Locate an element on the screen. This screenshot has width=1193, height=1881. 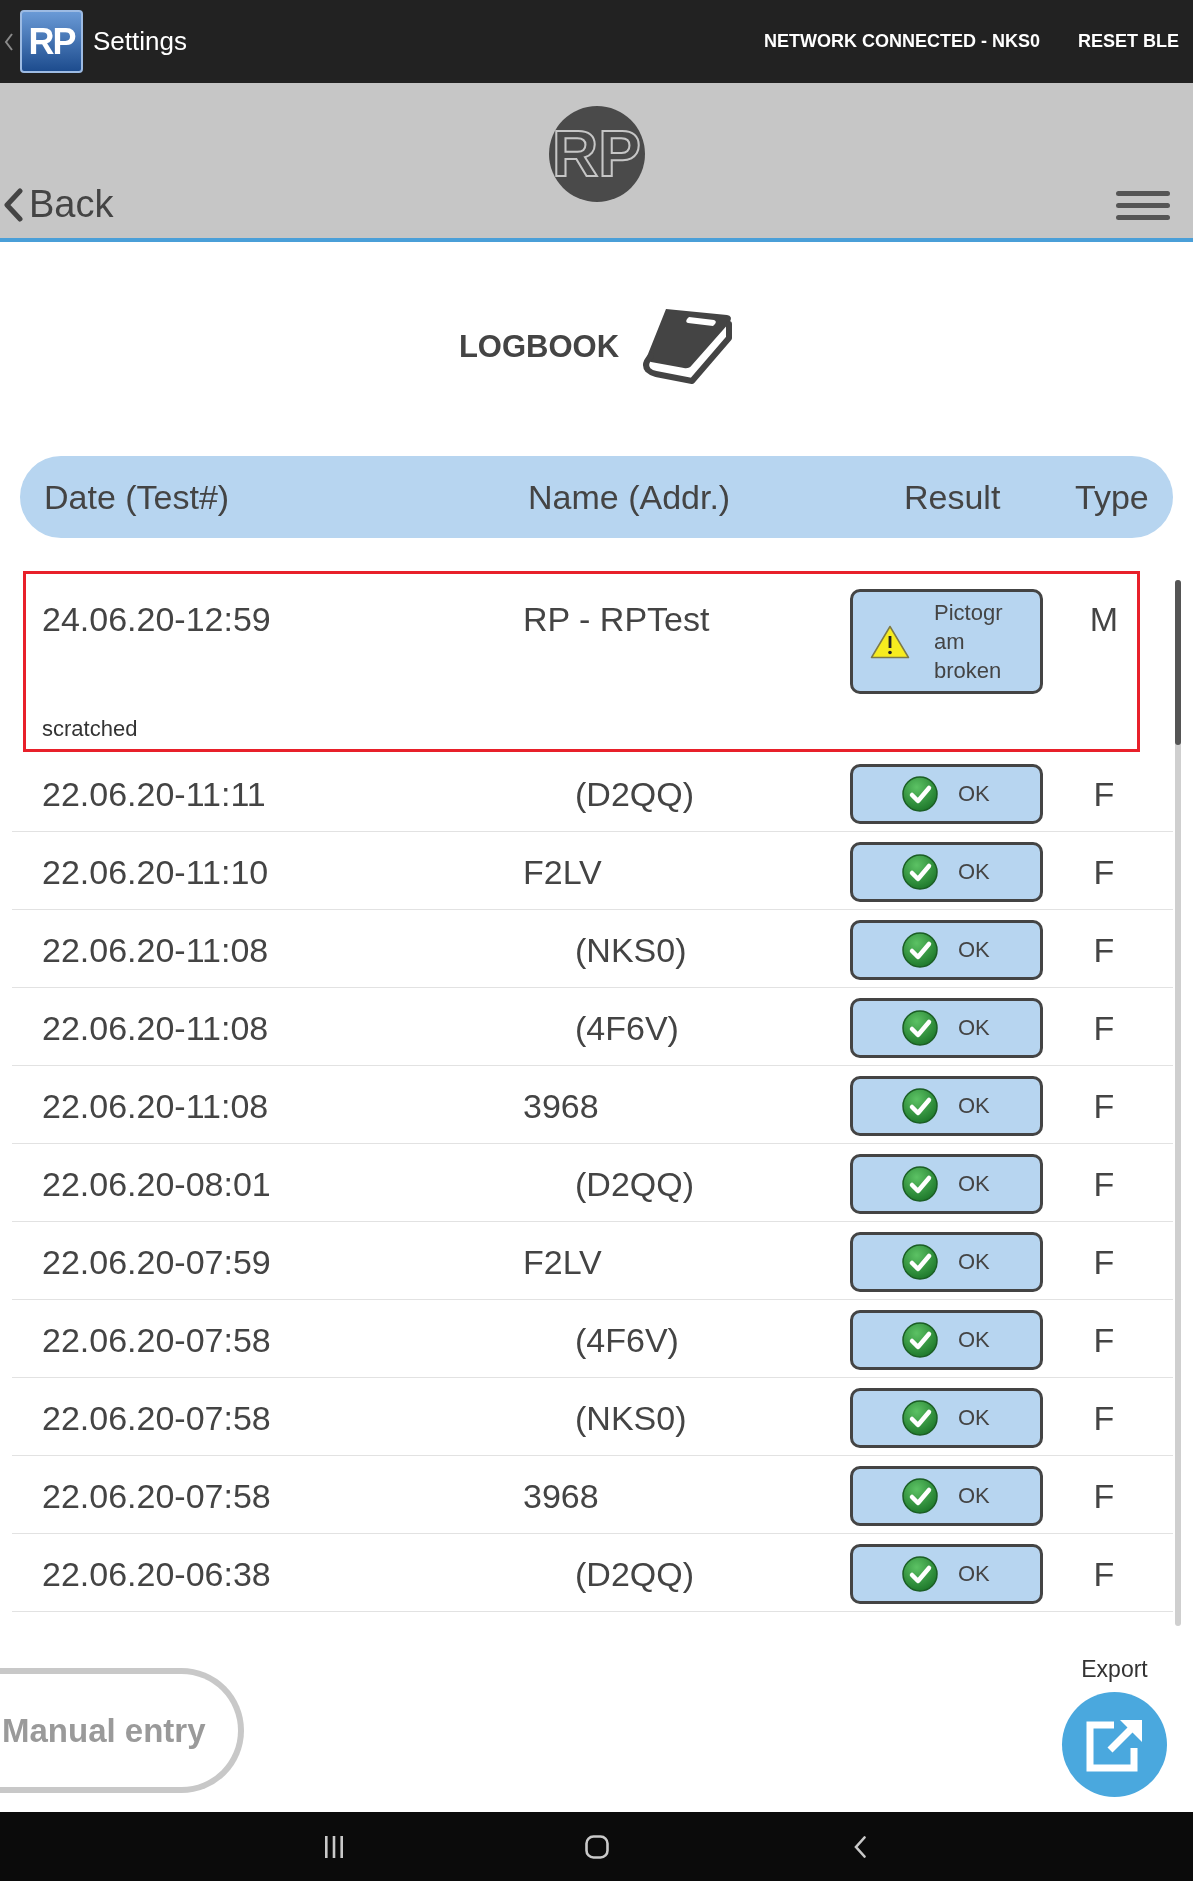
recent-apps-icon is located at coordinates (333, 1846).